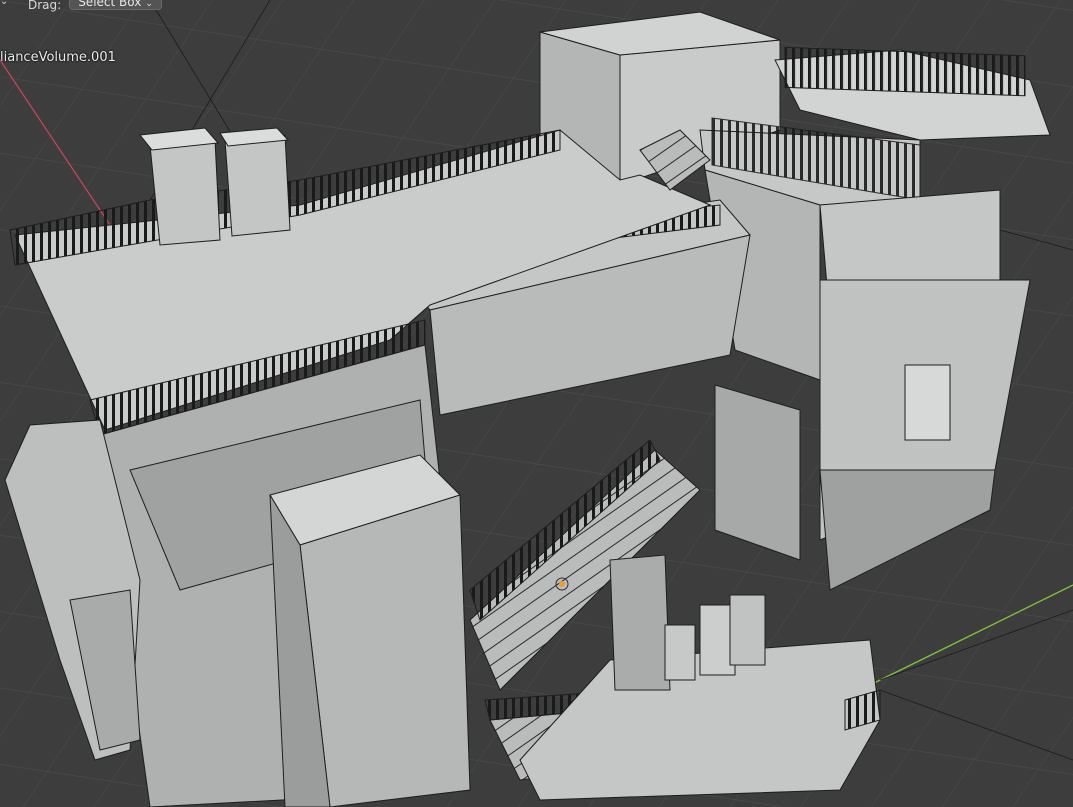  I want to click on select-mode-dropdown: Select Box ⌄, so click(115, 5).